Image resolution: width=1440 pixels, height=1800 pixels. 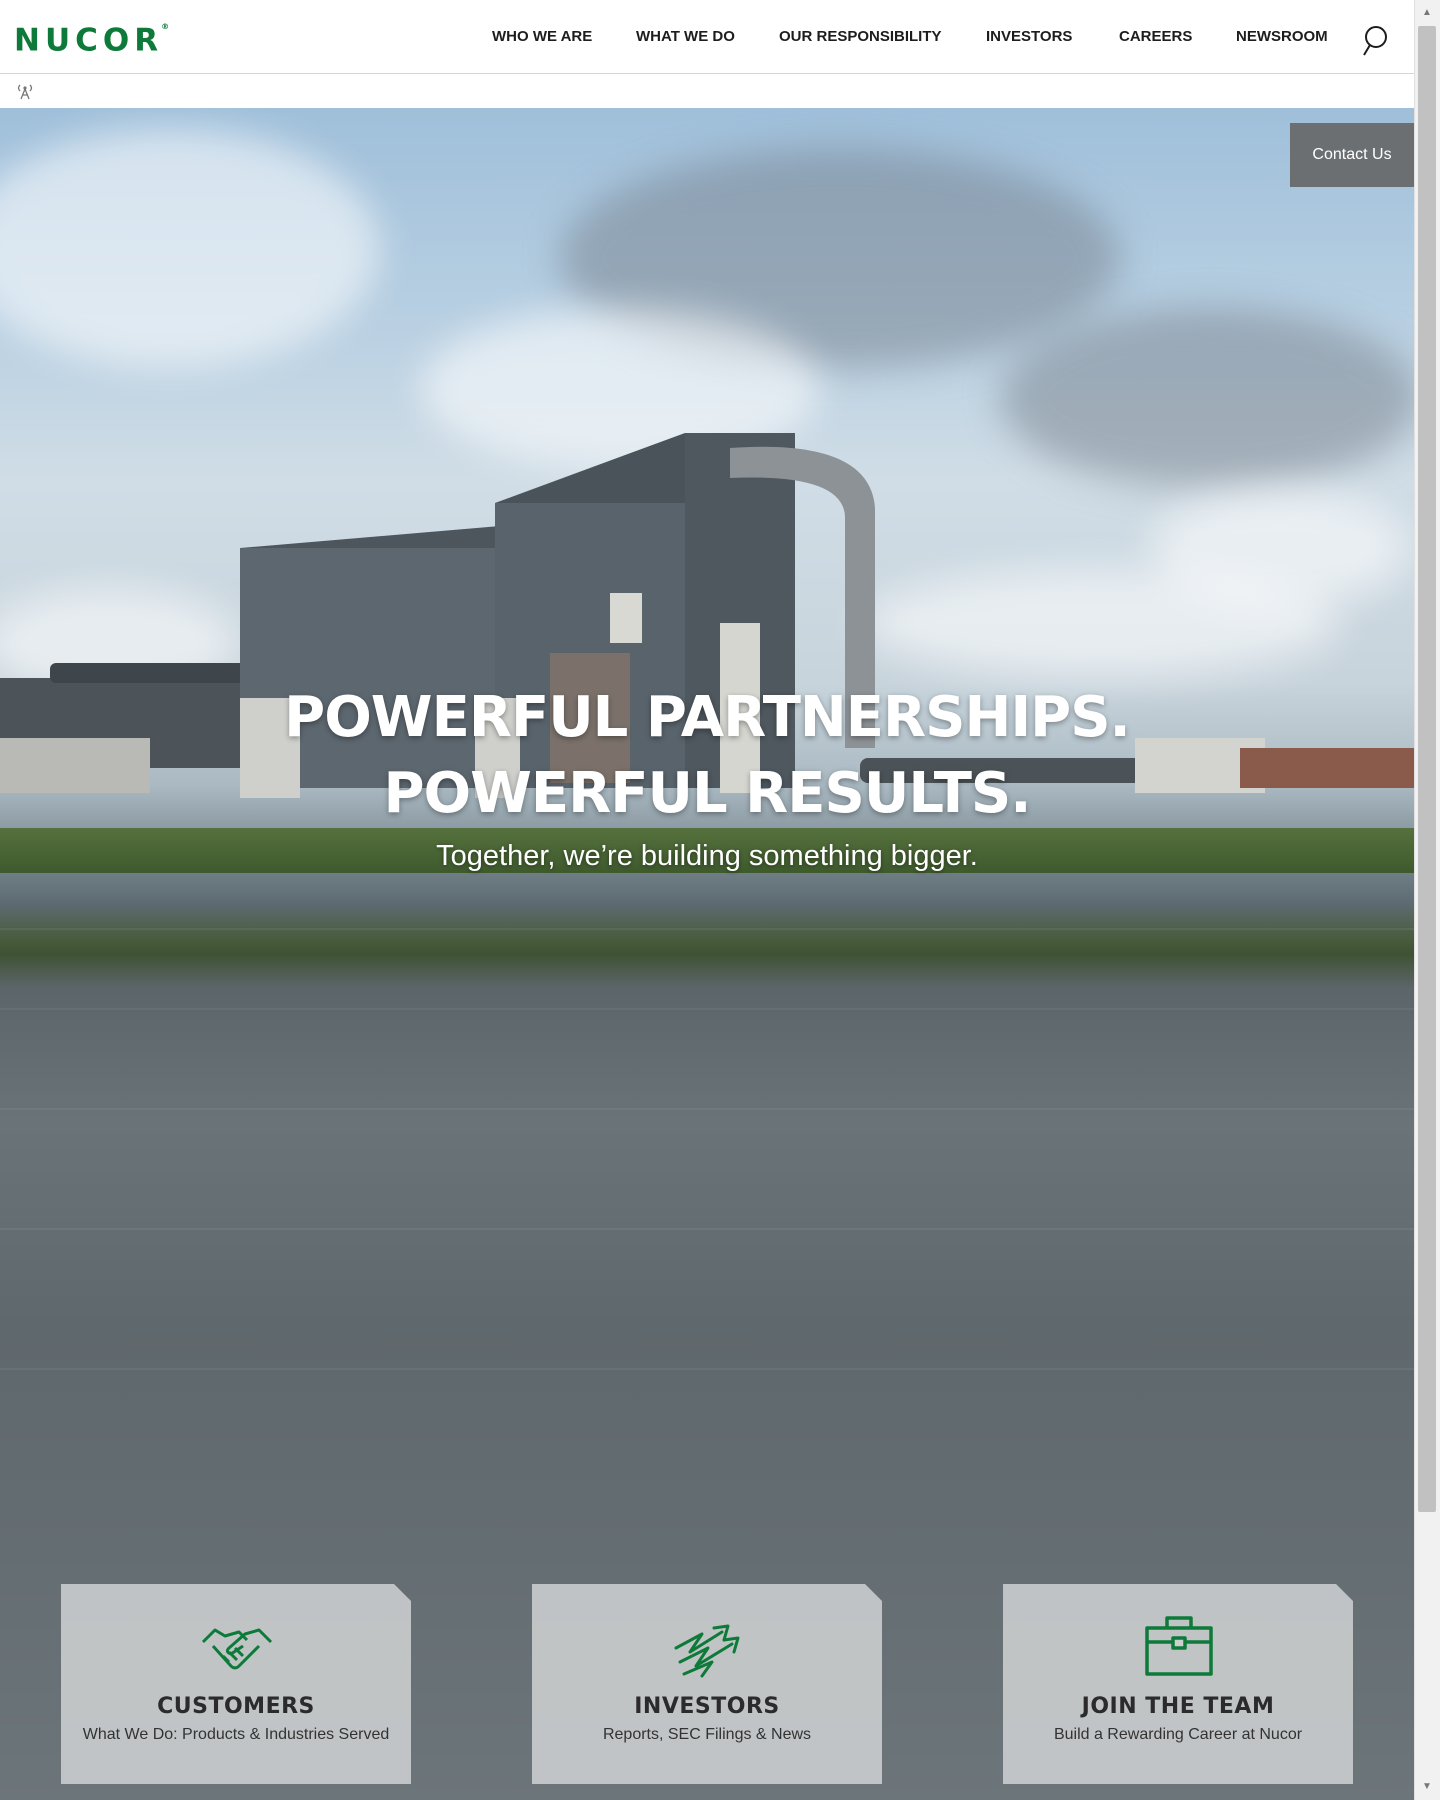 What do you see at coordinates (707, 91) in the screenshot?
I see `sub-bar` at bounding box center [707, 91].